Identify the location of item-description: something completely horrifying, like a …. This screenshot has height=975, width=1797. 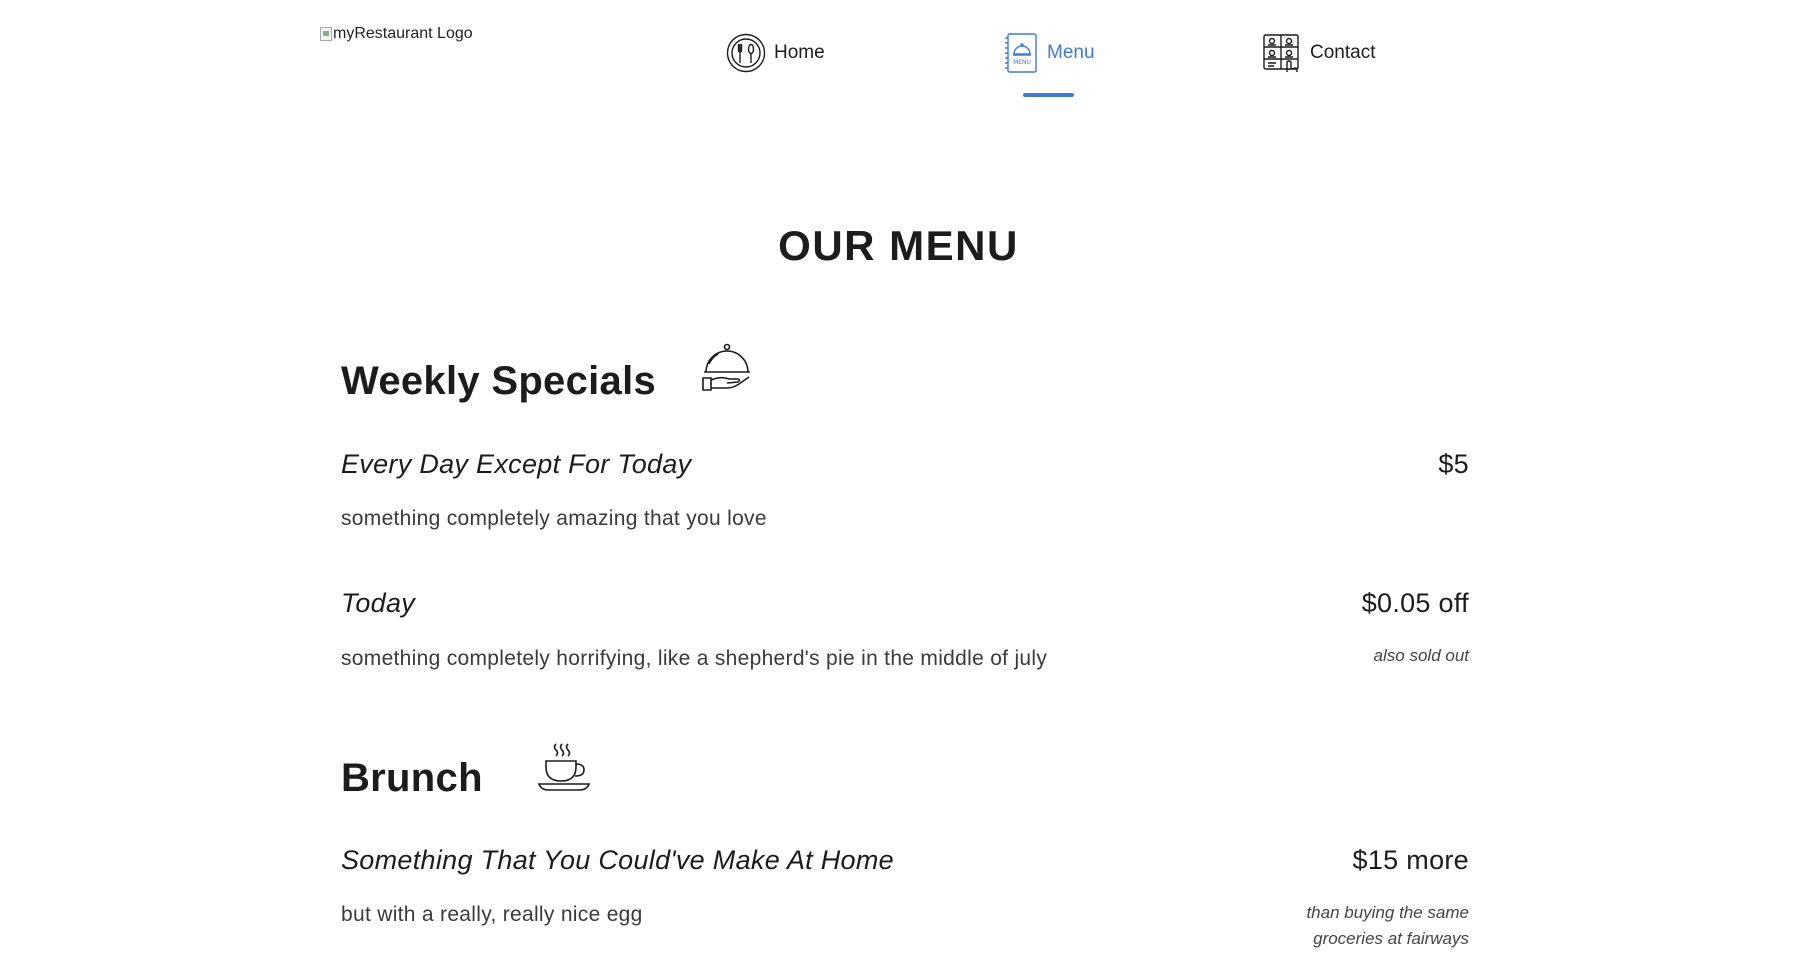
(694, 658).